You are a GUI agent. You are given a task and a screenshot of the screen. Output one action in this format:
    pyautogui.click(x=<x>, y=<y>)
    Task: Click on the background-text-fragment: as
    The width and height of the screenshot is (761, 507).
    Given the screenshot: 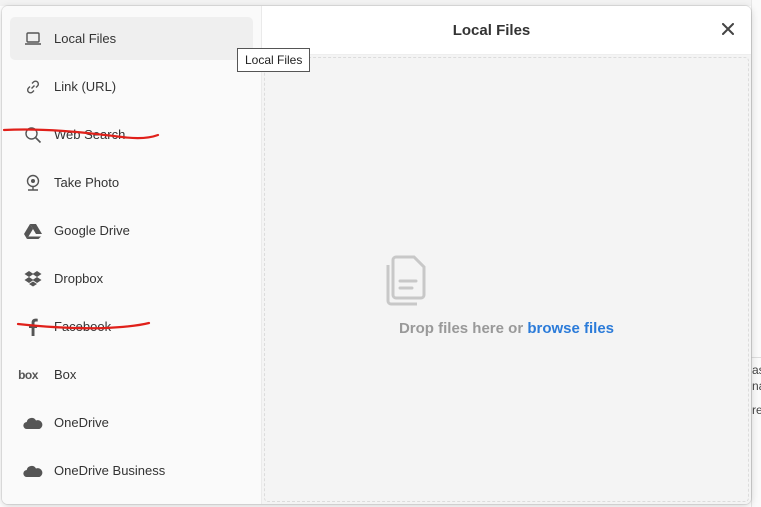 What is the action you would take?
    pyautogui.click(x=756, y=370)
    